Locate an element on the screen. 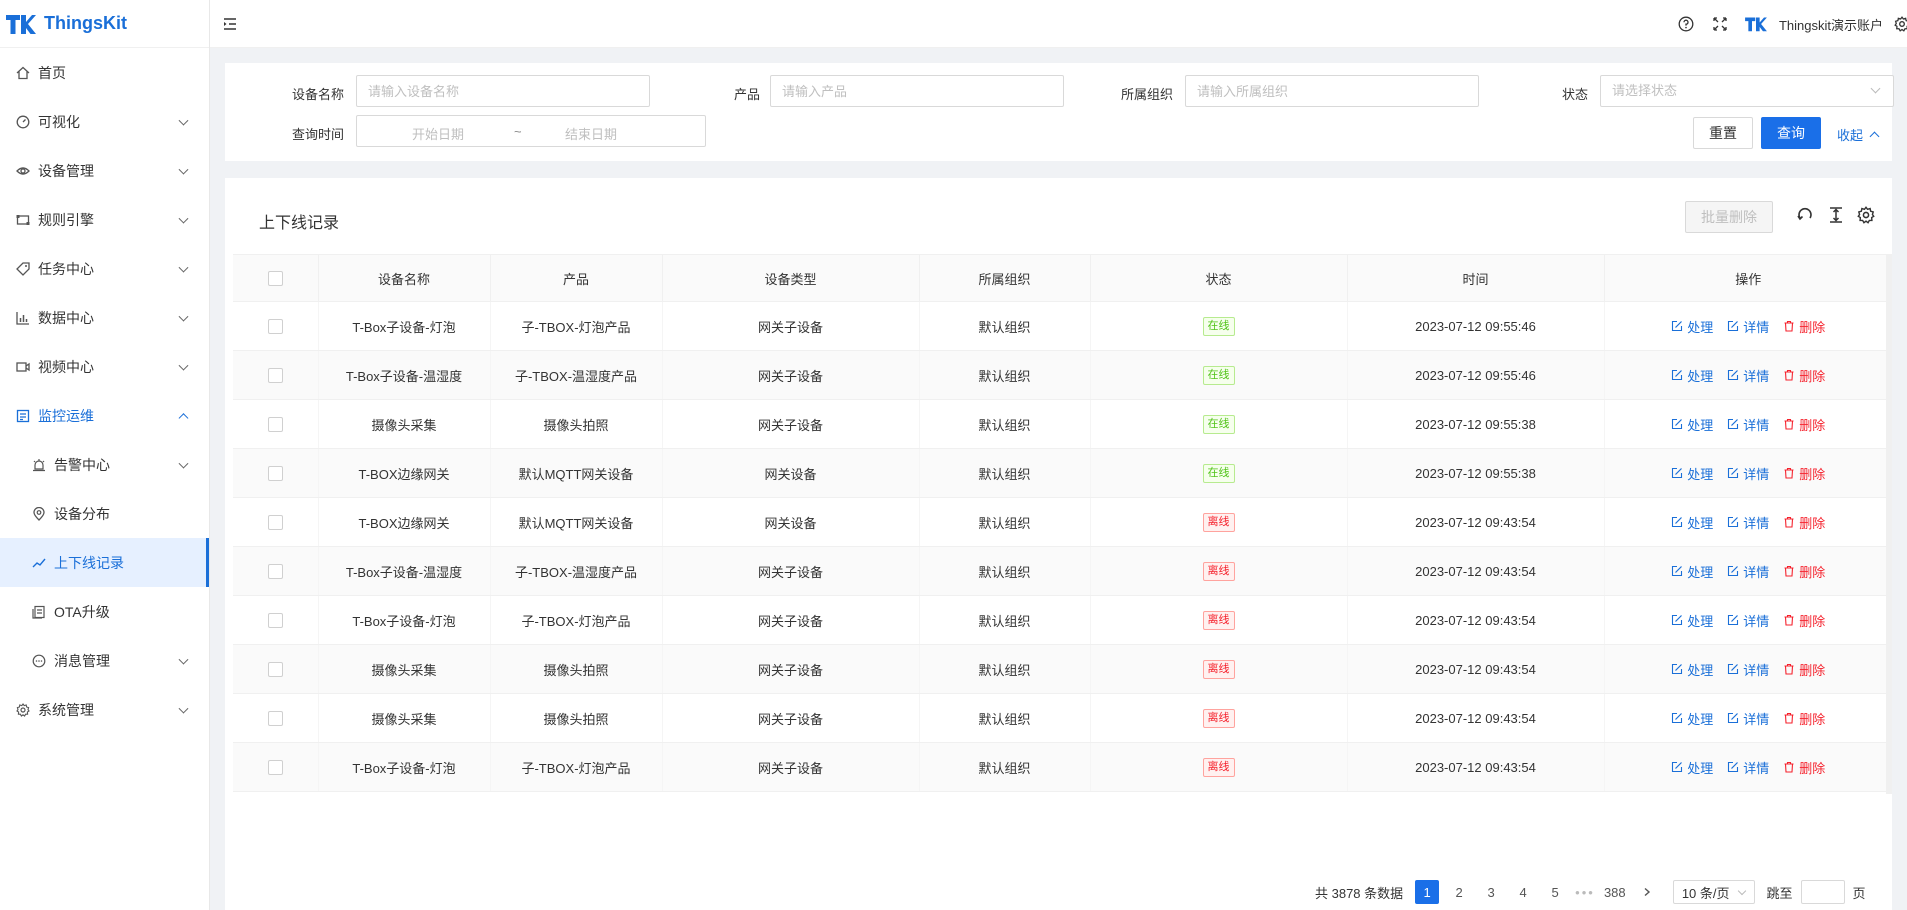 The width and height of the screenshot is (1907, 910). start-date-input: 开始日期 is located at coordinates (438, 133).